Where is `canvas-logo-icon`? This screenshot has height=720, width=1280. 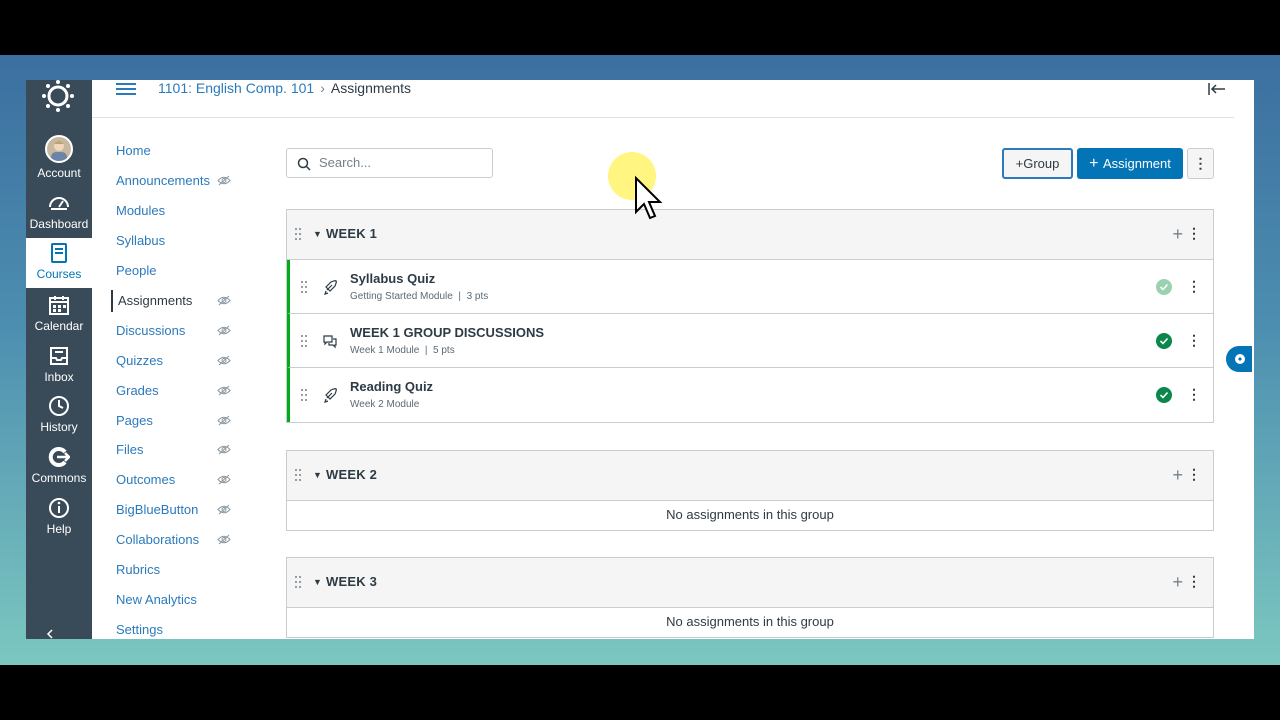
canvas-logo-icon is located at coordinates (58, 98).